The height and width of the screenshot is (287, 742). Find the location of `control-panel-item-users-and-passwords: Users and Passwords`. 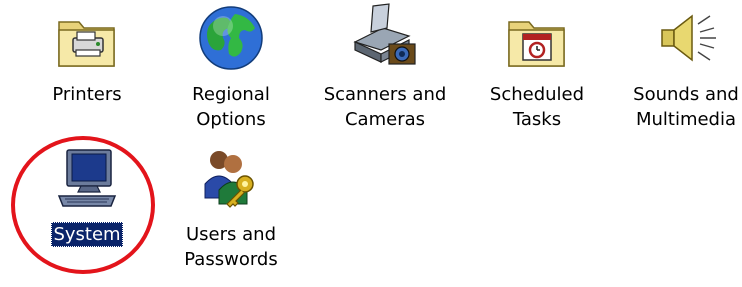

control-panel-item-users-and-passwords: Users and Passwords is located at coordinates (231, 208).